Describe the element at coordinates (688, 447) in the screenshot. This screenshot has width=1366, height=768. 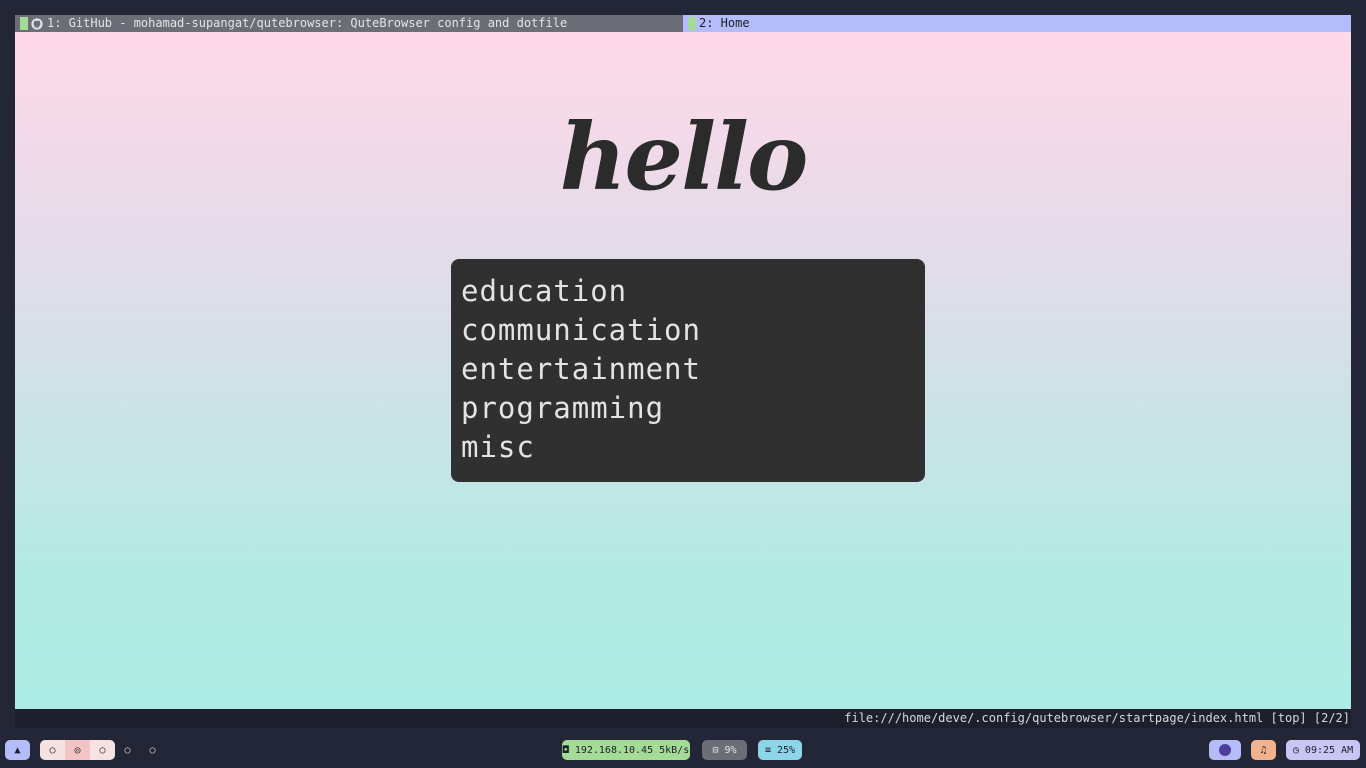
I see `menu-item-misc: misc` at that location.